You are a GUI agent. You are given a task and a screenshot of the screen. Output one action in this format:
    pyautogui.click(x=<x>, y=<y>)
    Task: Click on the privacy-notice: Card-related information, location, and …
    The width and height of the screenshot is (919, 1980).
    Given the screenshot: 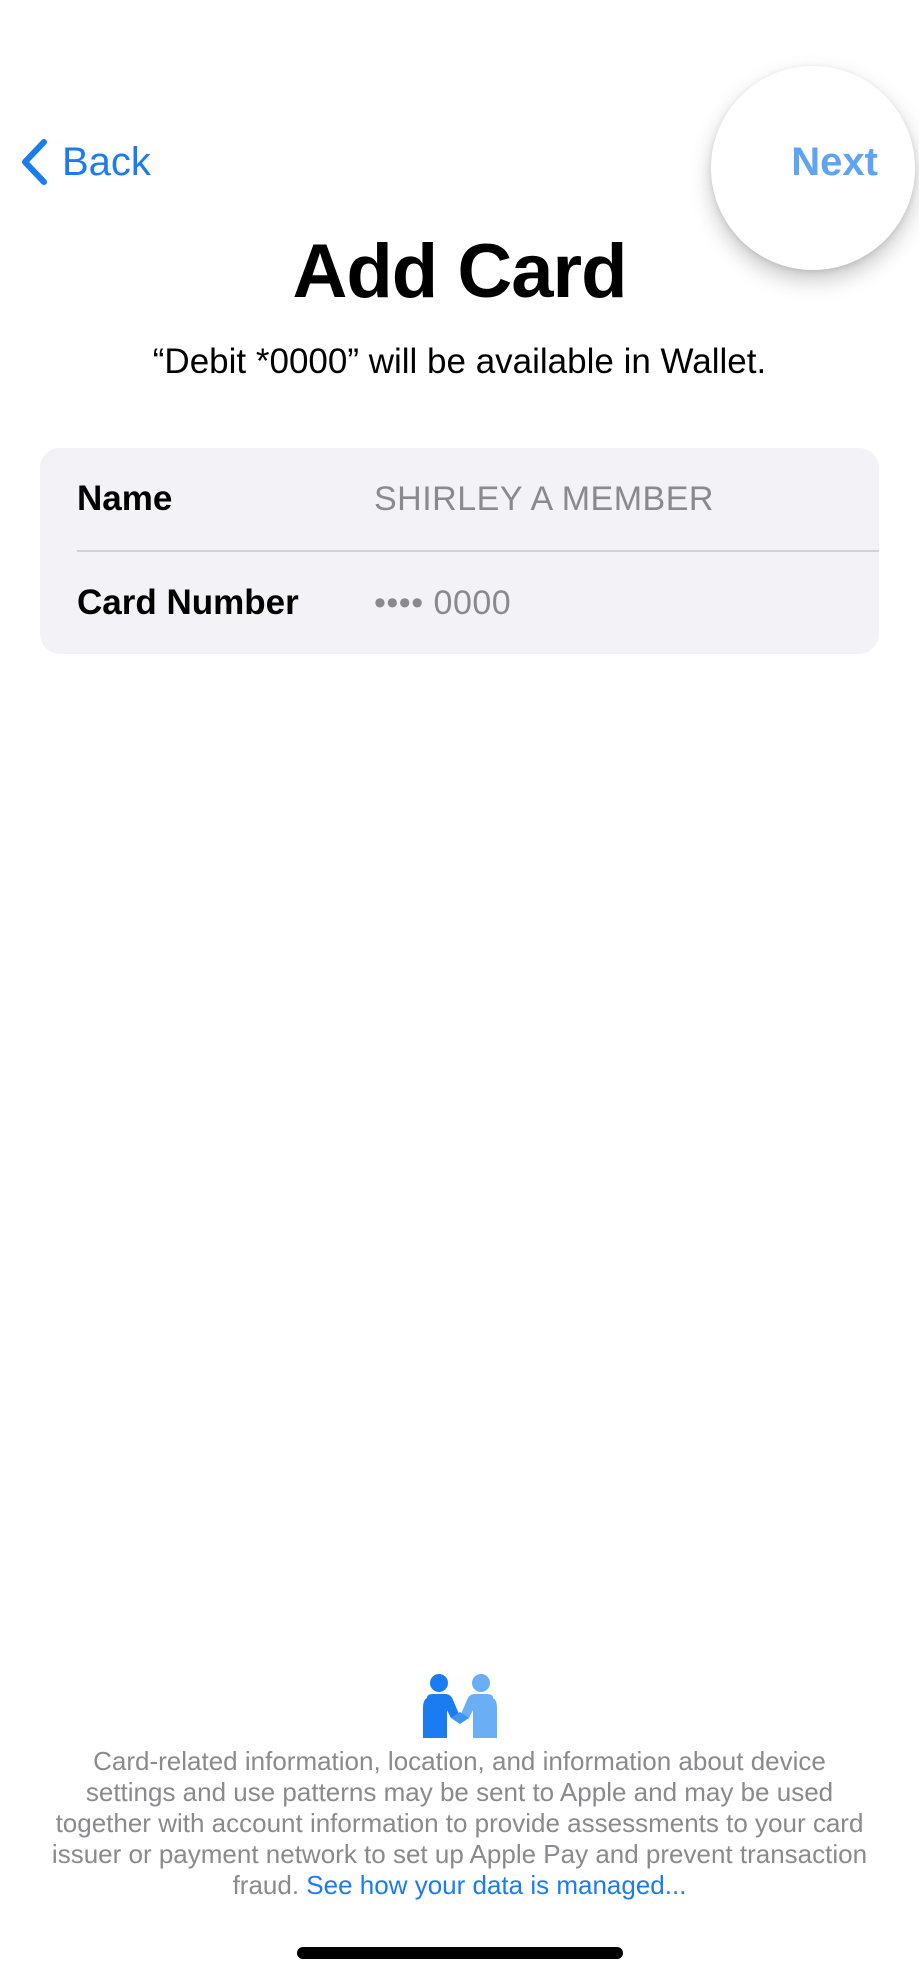 What is the action you would take?
    pyautogui.click(x=459, y=1823)
    